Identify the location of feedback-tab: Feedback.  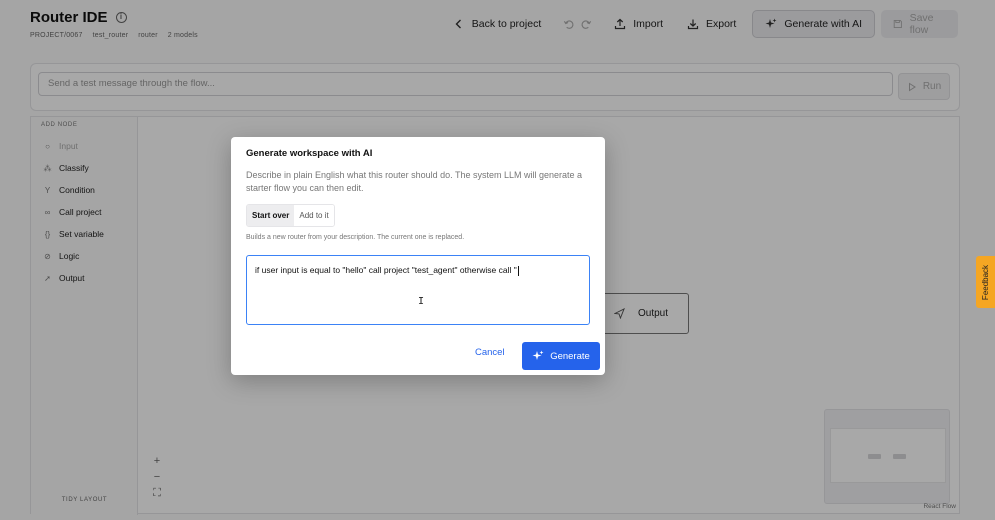
(985, 282).